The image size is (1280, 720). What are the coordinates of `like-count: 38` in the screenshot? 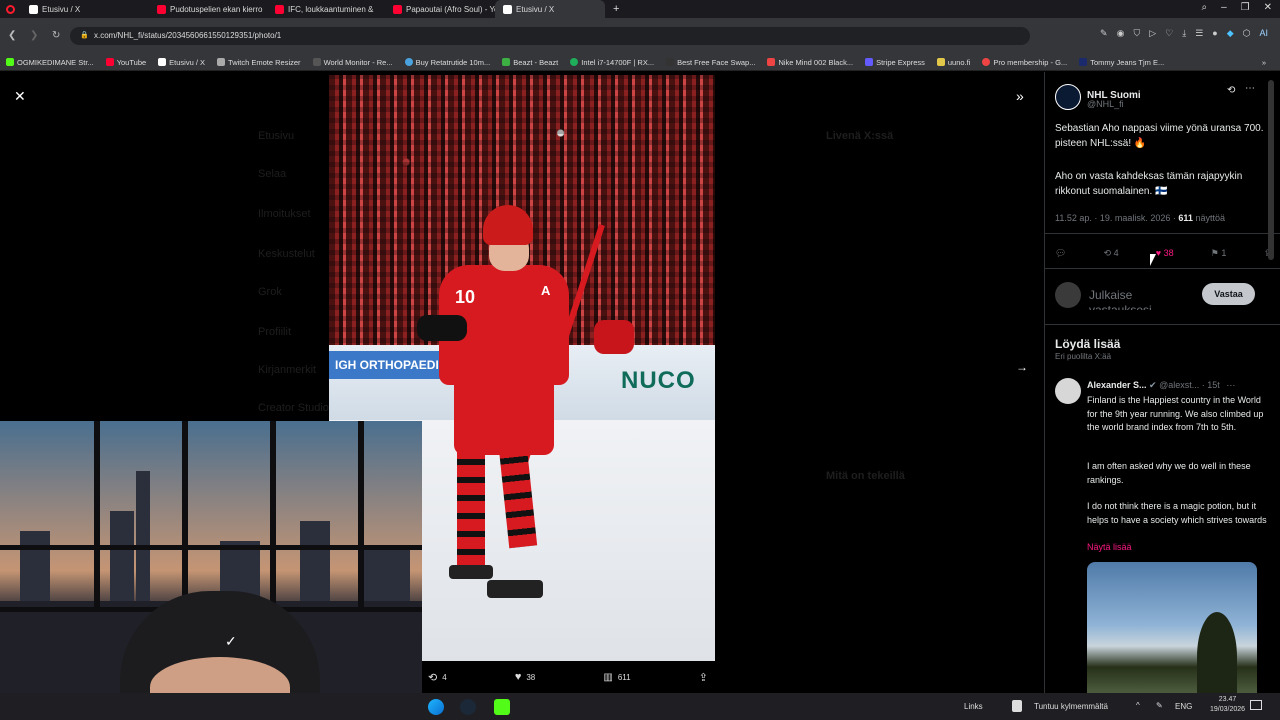 It's located at (1168, 253).